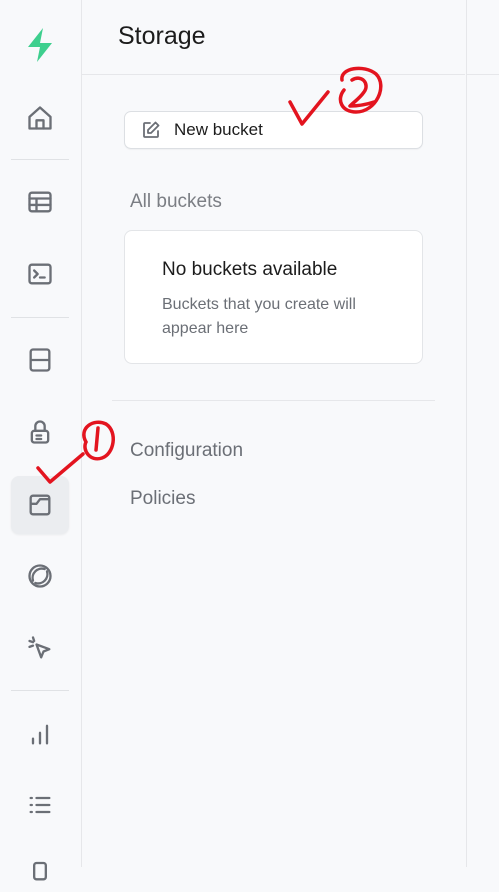  Describe the element at coordinates (40, 648) in the screenshot. I see `realtime-icon` at that location.